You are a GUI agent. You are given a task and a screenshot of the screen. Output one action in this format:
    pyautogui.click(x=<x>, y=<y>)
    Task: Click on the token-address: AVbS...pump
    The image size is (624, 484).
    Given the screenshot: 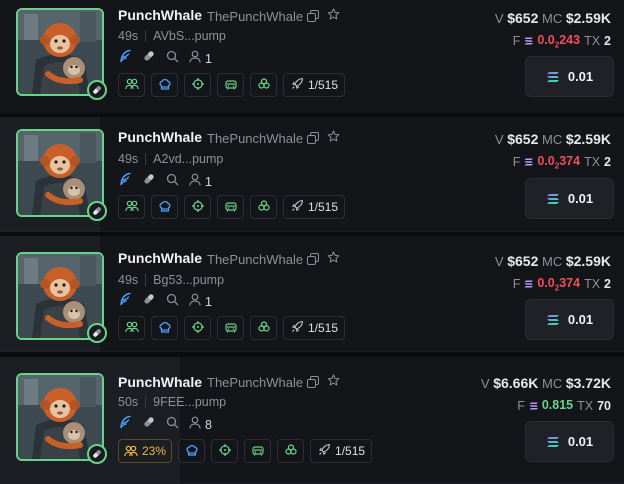 What is the action you would take?
    pyautogui.click(x=189, y=36)
    